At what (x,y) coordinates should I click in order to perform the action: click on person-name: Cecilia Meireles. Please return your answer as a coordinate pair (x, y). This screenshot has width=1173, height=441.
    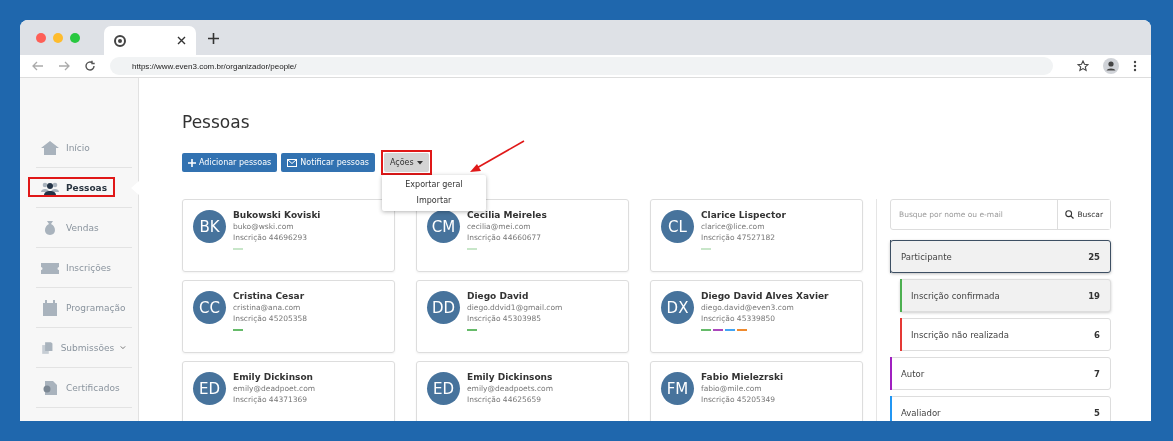
    Looking at the image, I should click on (507, 215).